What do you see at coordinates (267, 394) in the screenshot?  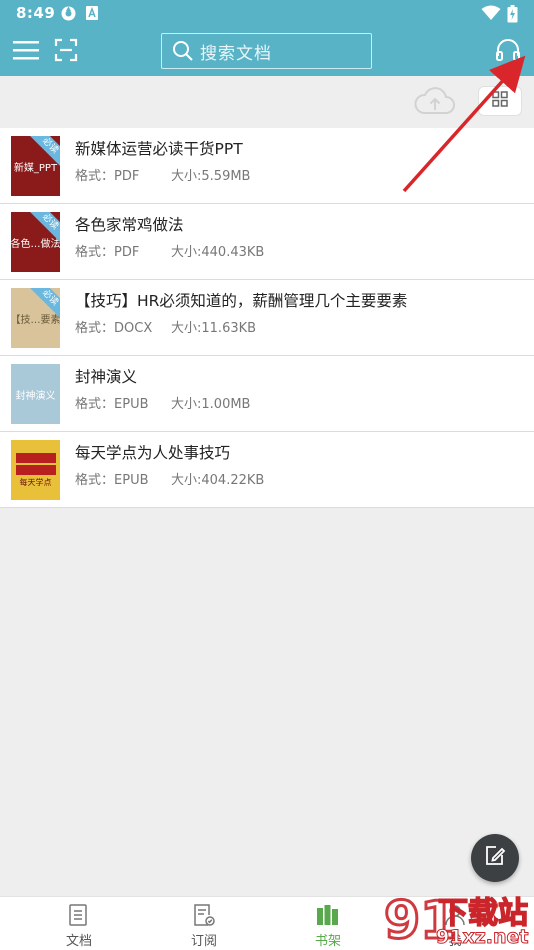 I see `document-item: 封神演义 封神演义 格式：EPUB 大小:1.00MB` at bounding box center [267, 394].